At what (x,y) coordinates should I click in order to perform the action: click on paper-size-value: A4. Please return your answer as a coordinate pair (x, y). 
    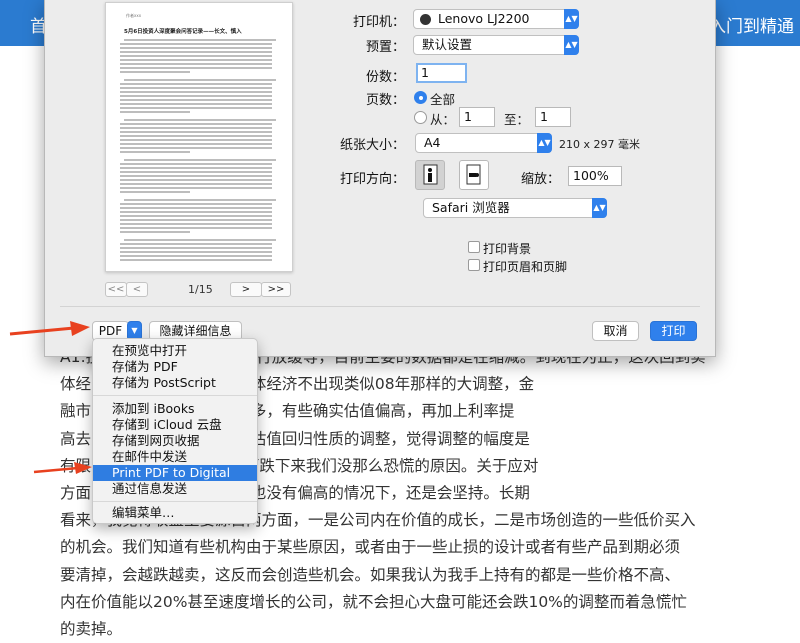
    Looking at the image, I should click on (432, 142).